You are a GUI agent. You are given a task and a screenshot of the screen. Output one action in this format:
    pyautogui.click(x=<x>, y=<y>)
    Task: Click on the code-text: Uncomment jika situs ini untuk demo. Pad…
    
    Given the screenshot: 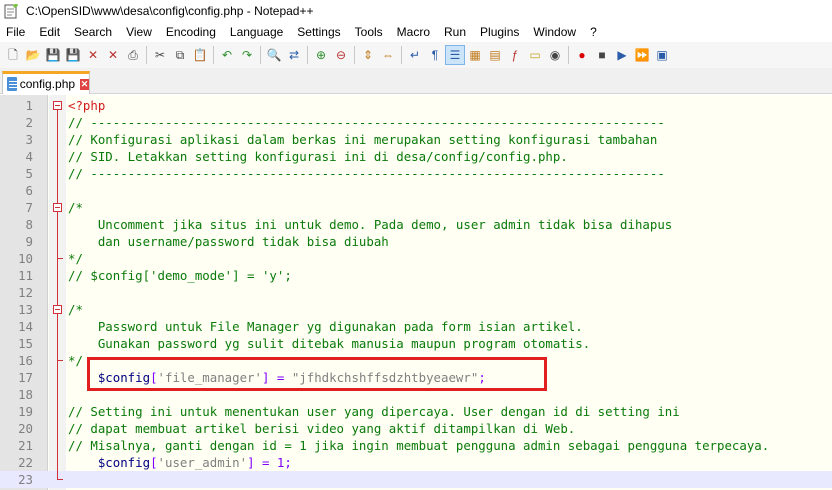 What is the action you would take?
    pyautogui.click(x=370, y=224)
    